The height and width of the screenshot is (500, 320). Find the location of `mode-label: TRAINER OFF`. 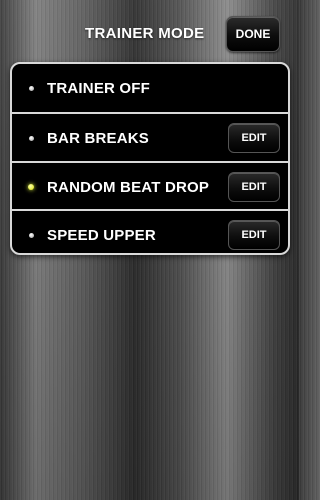

mode-label: TRAINER OFF is located at coordinates (99, 88).